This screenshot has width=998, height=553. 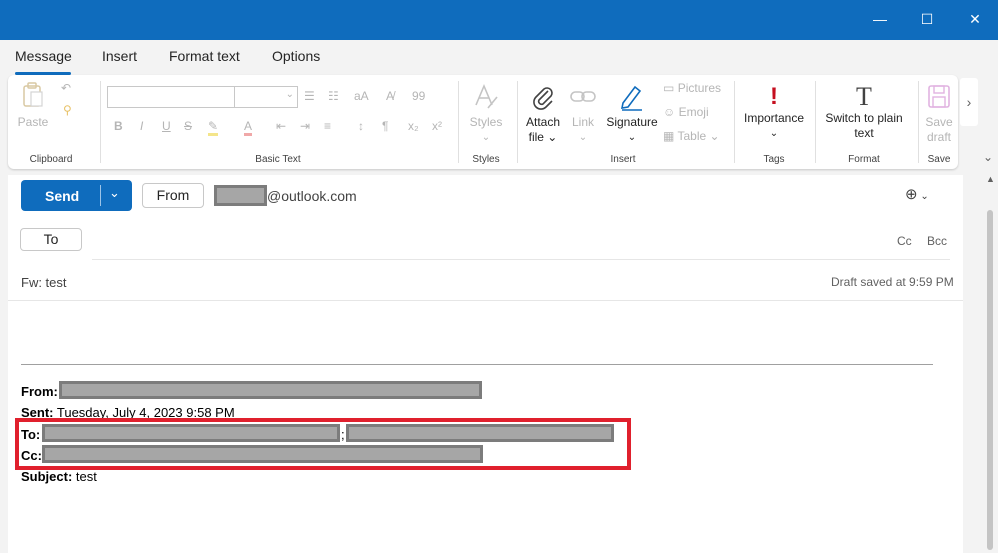 I want to click on chevron-right-icon: ›, so click(x=969, y=102).